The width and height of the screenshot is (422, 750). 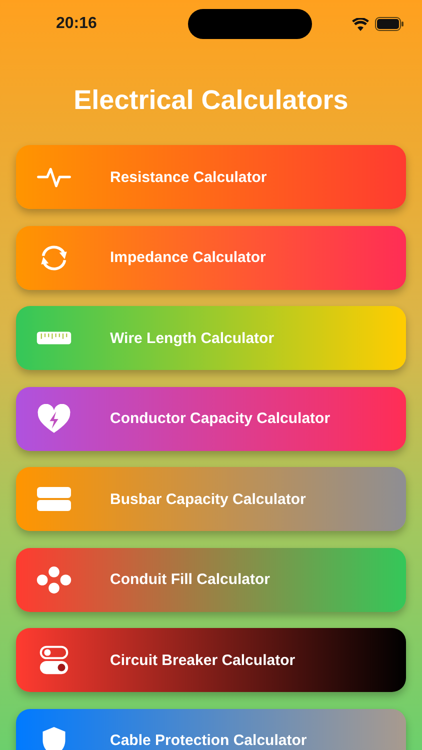 What do you see at coordinates (211, 100) in the screenshot?
I see `page-title: Electrical Calculators` at bounding box center [211, 100].